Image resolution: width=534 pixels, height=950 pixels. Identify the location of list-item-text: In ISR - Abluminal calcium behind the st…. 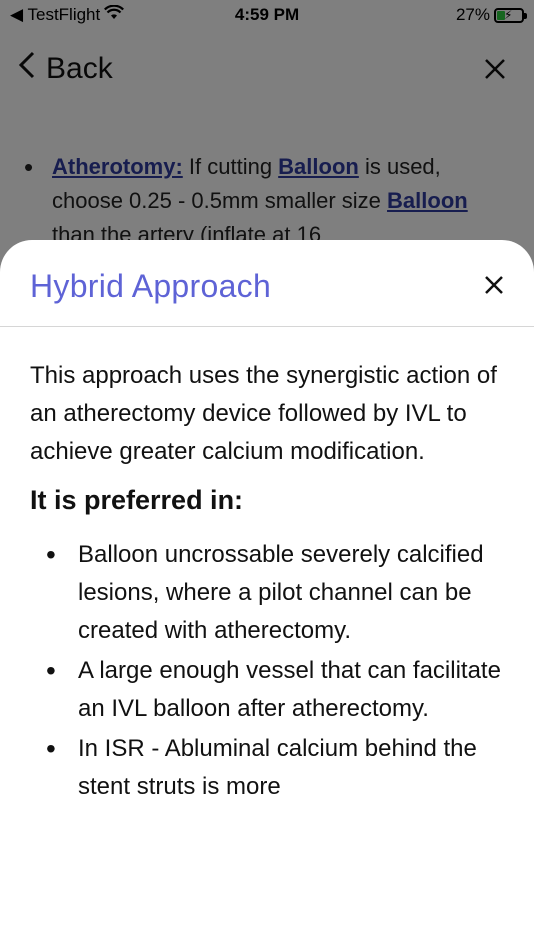
(277, 767).